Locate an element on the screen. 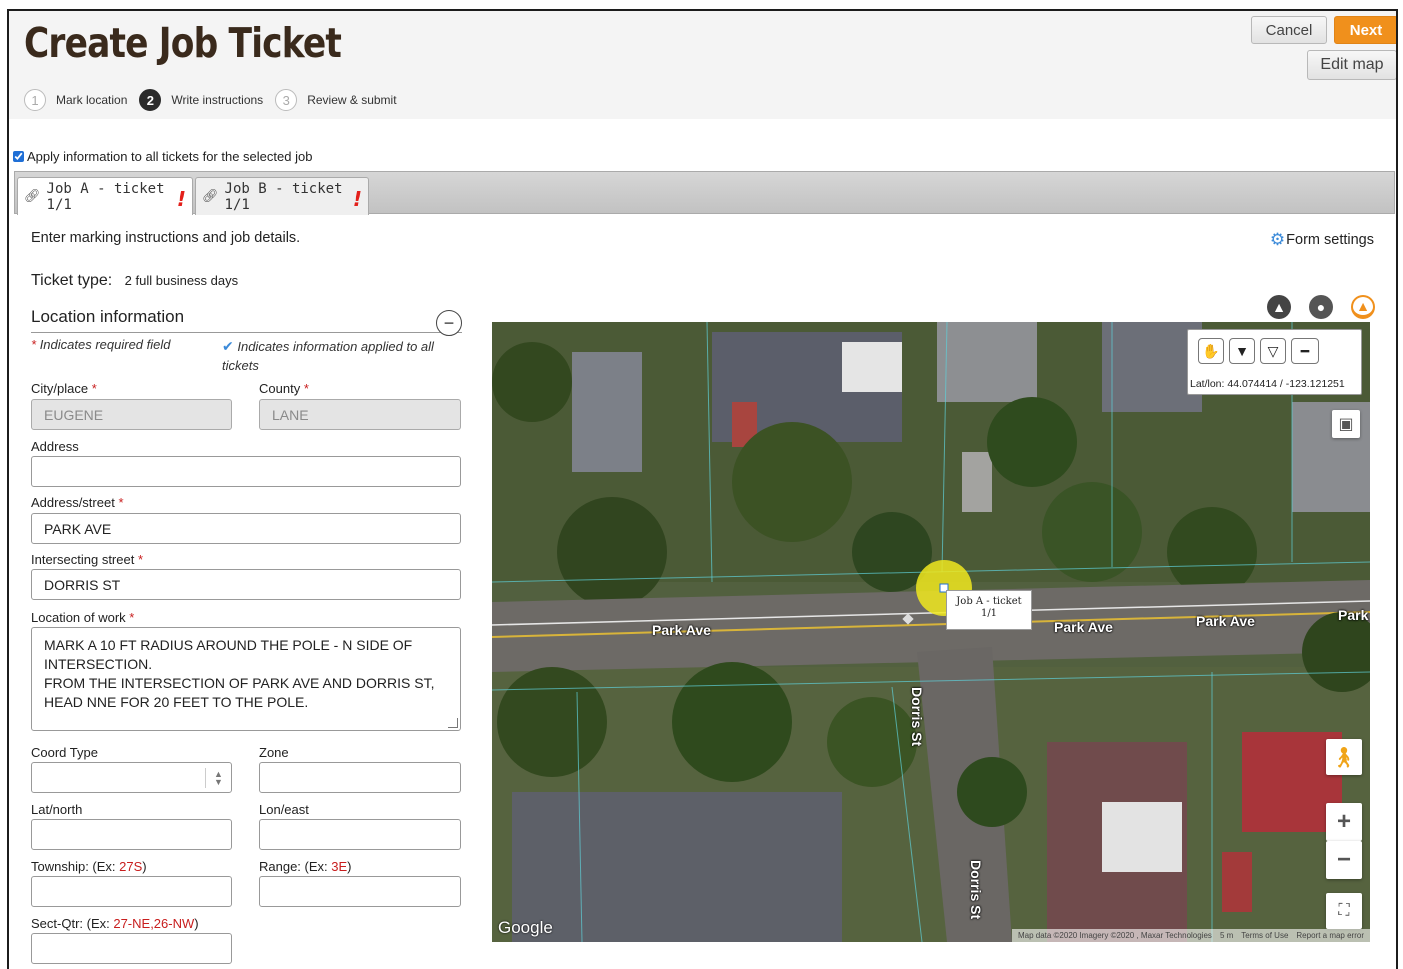  tab-label: Job A - ticket 1/1 is located at coordinates (105, 196).